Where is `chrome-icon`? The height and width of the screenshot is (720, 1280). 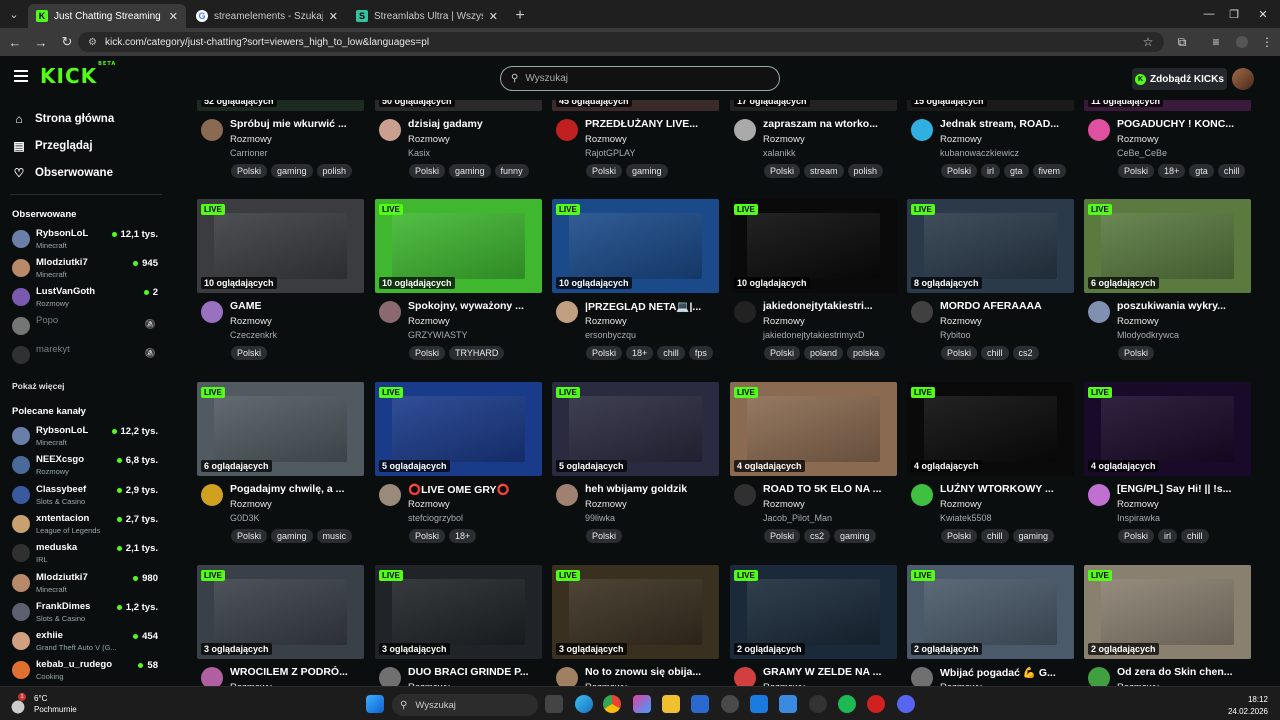 chrome-icon is located at coordinates (612, 704).